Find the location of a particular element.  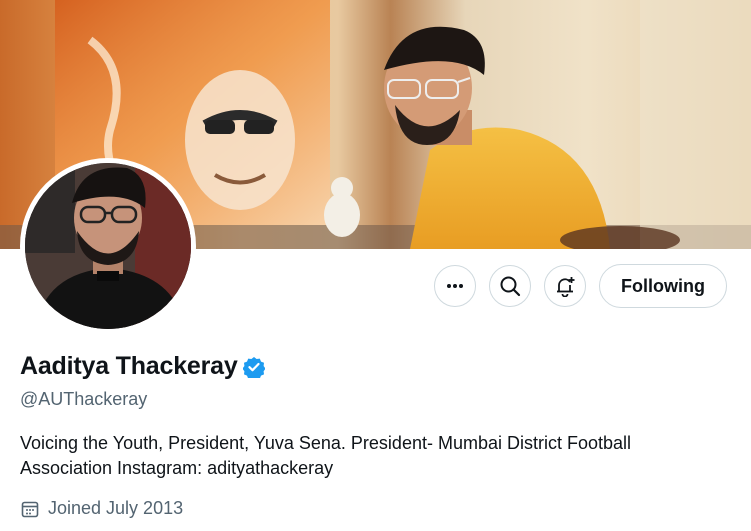

avatar-image is located at coordinates (108, 246).